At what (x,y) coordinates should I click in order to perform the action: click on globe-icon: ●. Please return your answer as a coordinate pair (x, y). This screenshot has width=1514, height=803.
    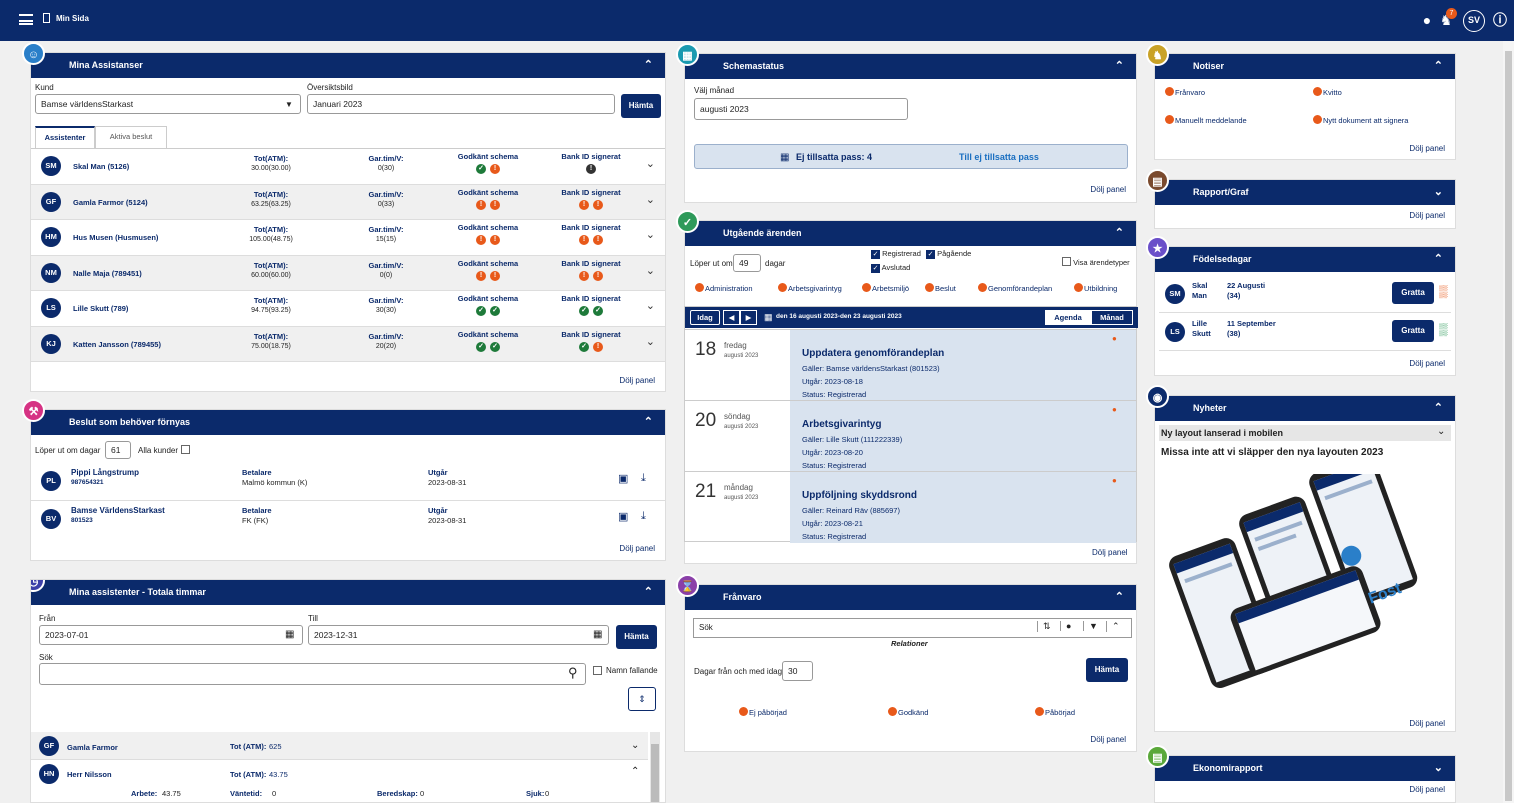
    Looking at the image, I should click on (1427, 20).